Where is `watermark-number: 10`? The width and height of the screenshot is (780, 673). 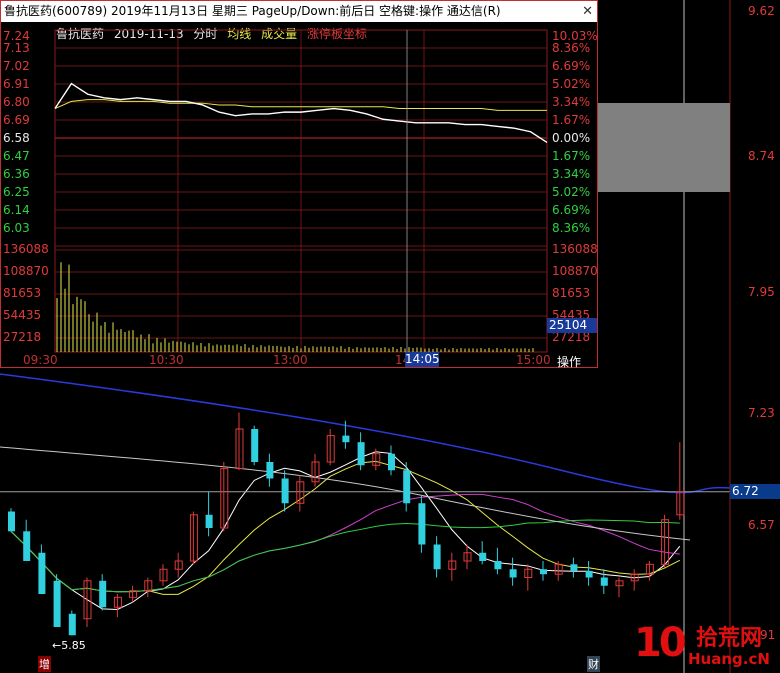 watermark-number: 10 is located at coordinates (660, 643).